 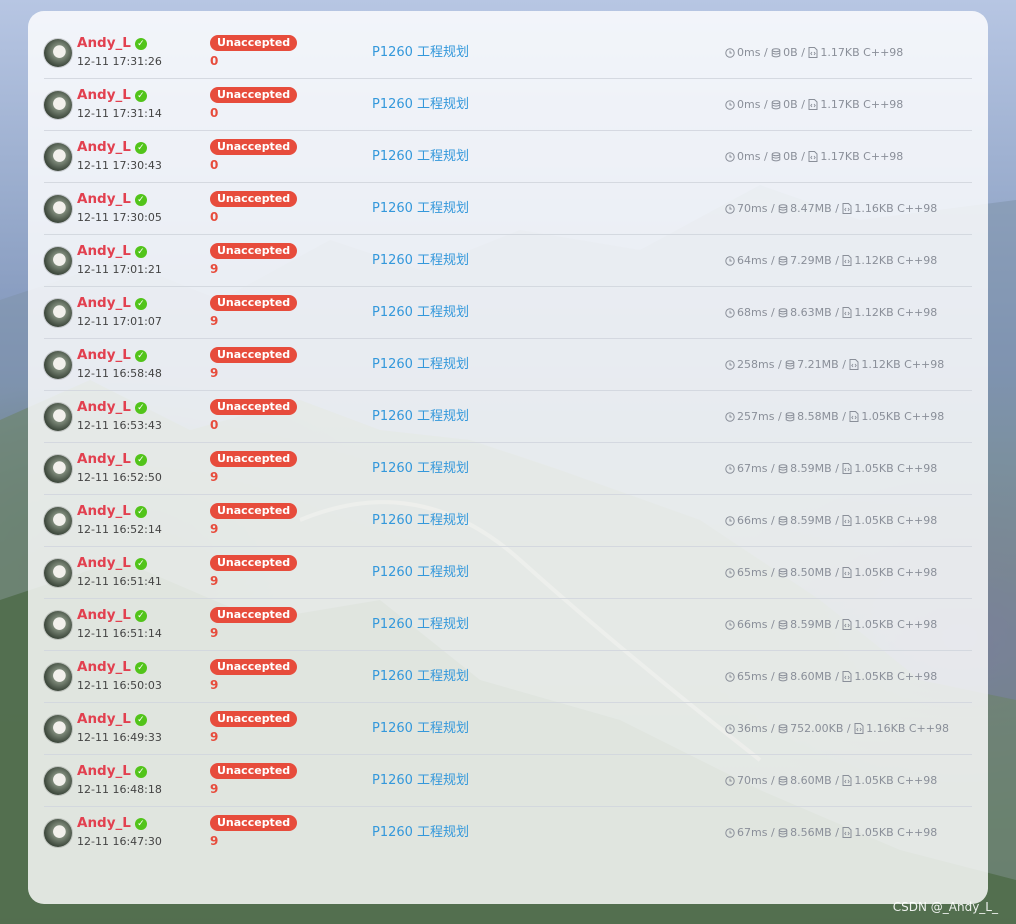 What do you see at coordinates (752, 468) in the screenshot?
I see `runtime: 67ms` at bounding box center [752, 468].